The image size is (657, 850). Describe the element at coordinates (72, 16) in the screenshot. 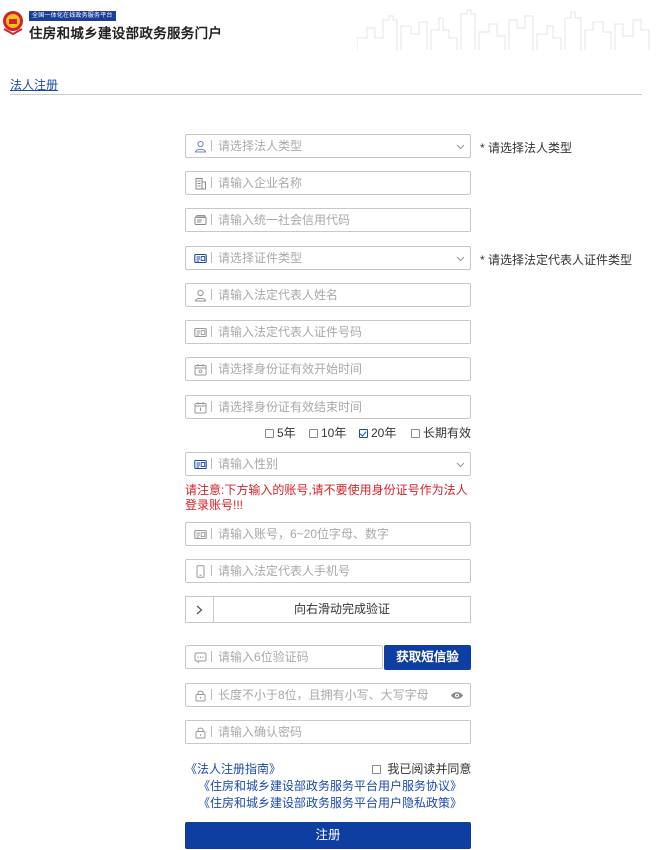

I see `platform-tag: 全国一体化在线政务服务平台` at that location.